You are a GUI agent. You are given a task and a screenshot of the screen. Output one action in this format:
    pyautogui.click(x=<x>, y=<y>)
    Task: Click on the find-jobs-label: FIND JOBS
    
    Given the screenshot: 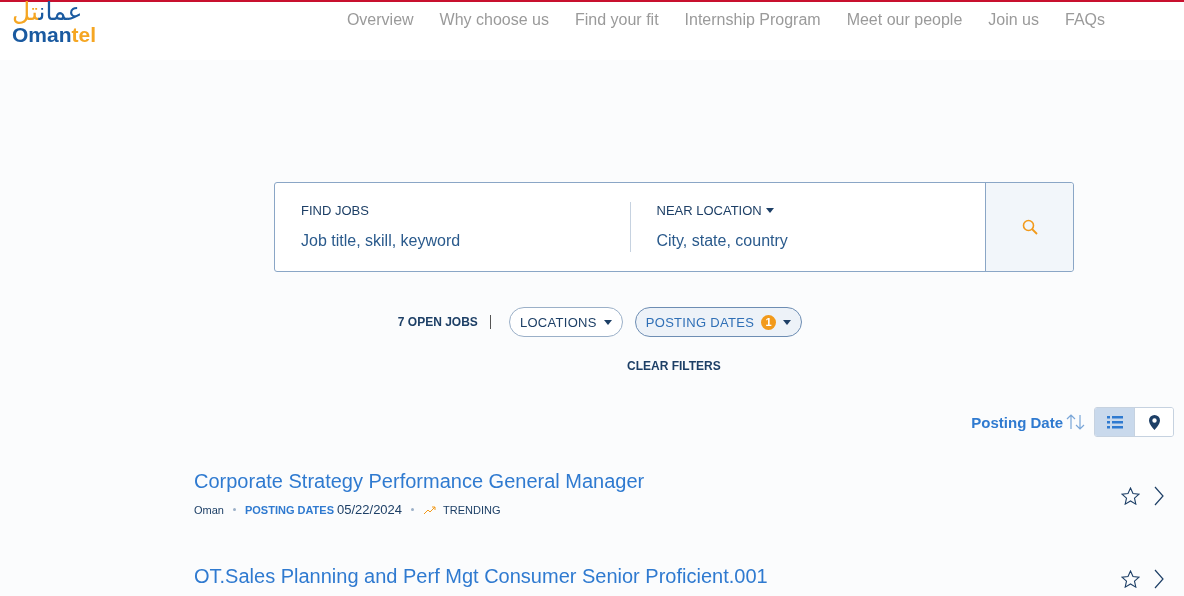 What is the action you would take?
    pyautogui.click(x=335, y=210)
    